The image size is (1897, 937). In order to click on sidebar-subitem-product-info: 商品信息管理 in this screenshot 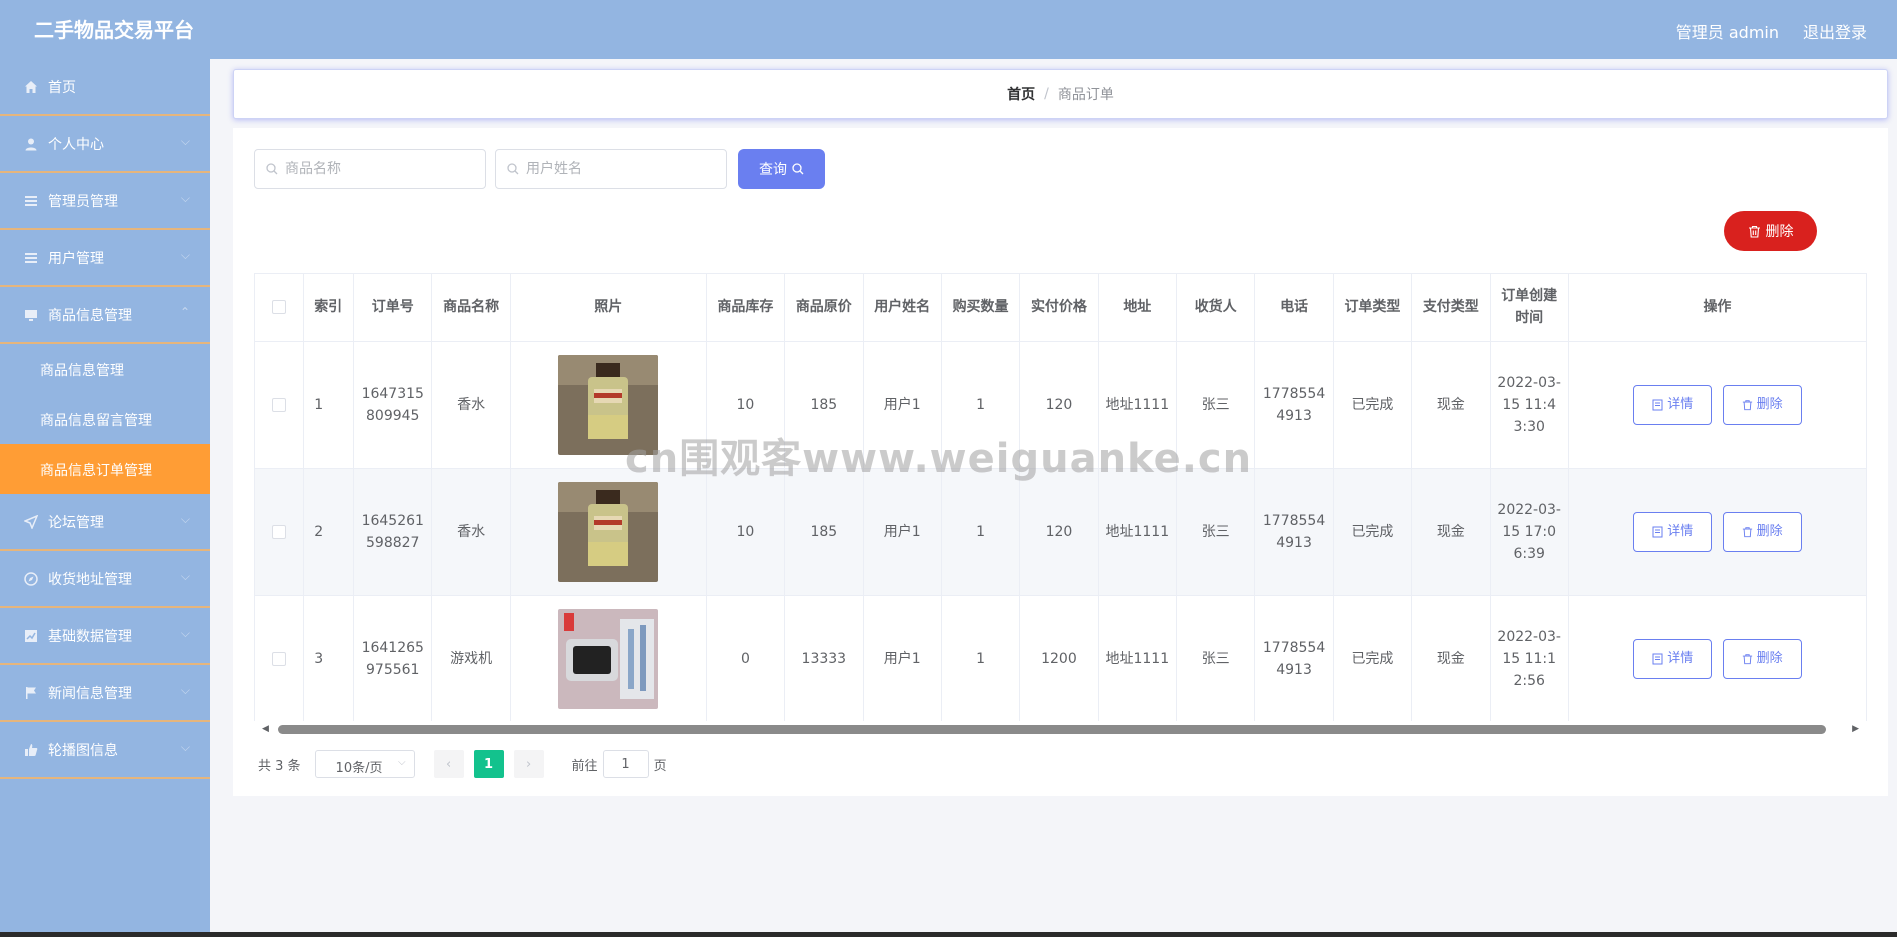, I will do `click(105, 369)`.